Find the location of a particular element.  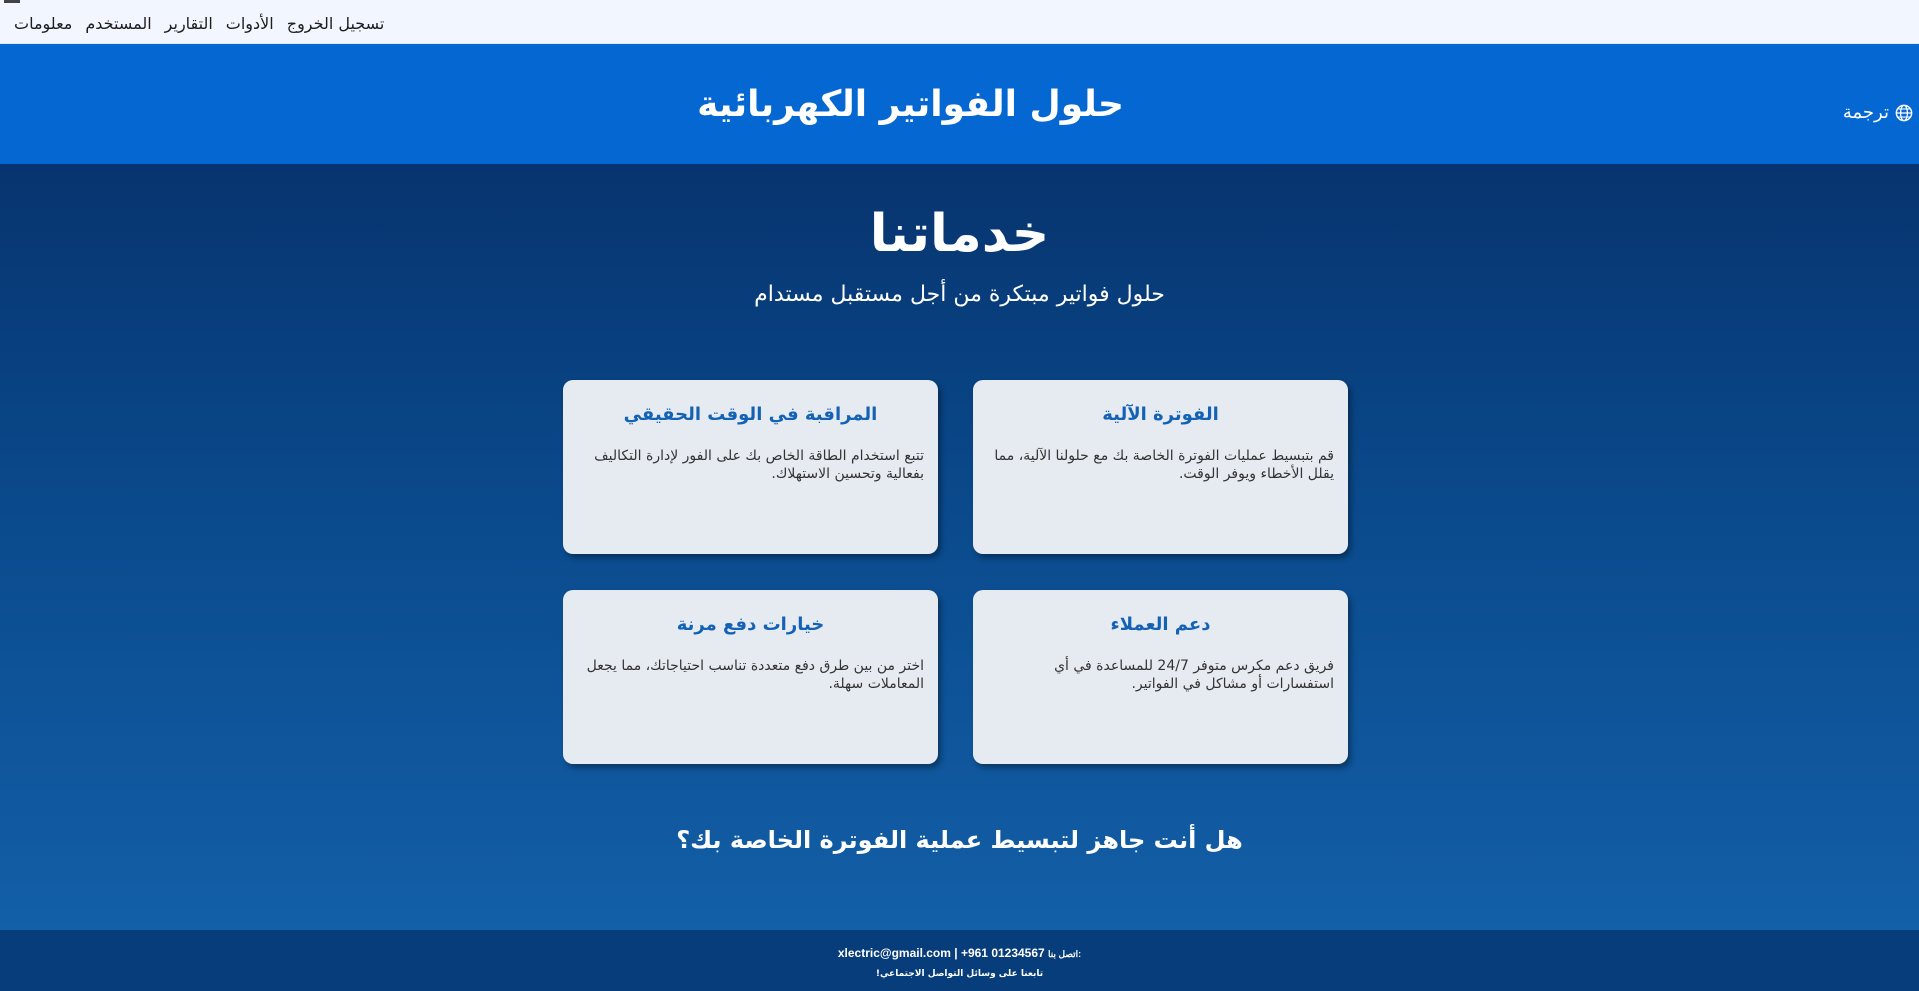

translate-button: ترجمة is located at coordinates (1878, 112).